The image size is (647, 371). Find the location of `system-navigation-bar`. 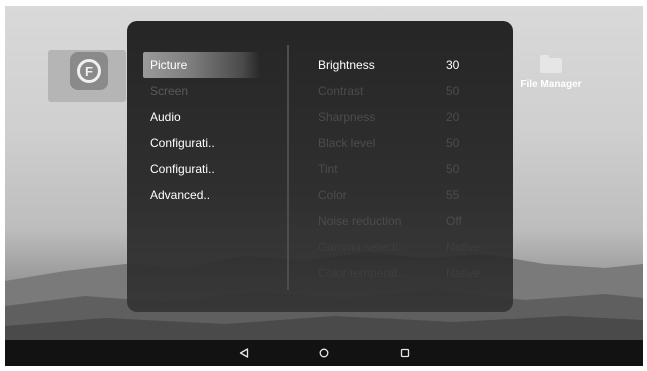

system-navigation-bar is located at coordinates (324, 353).